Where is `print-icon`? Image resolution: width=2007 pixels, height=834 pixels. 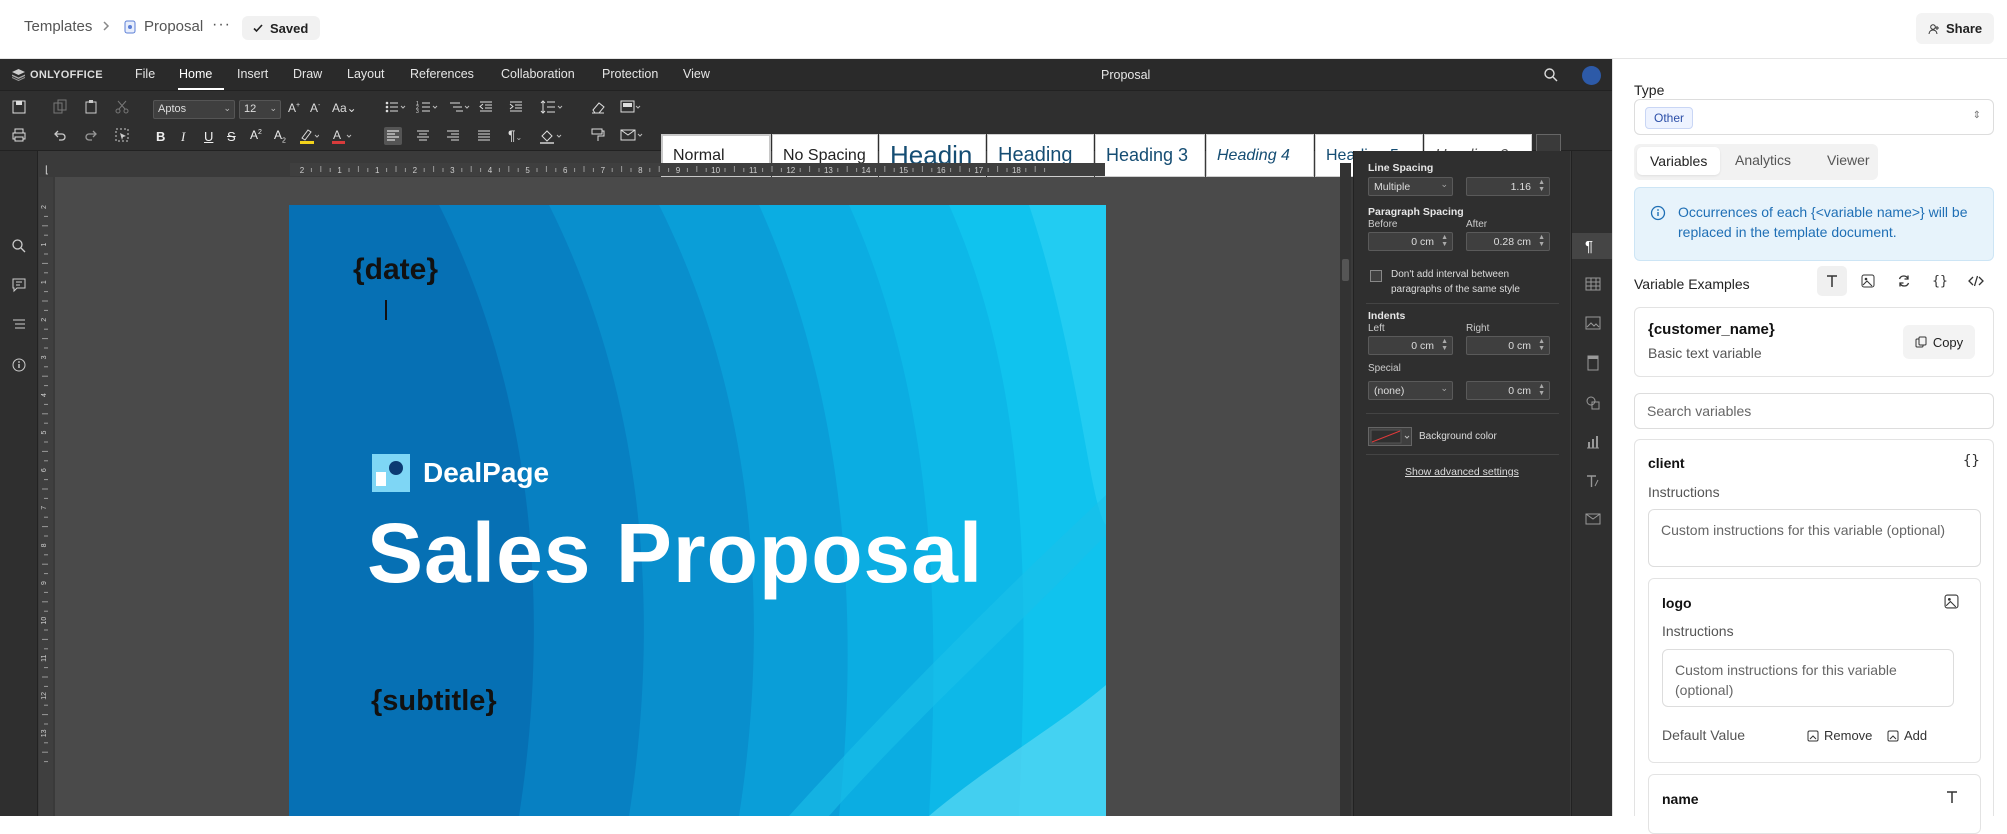
print-icon is located at coordinates (19, 135).